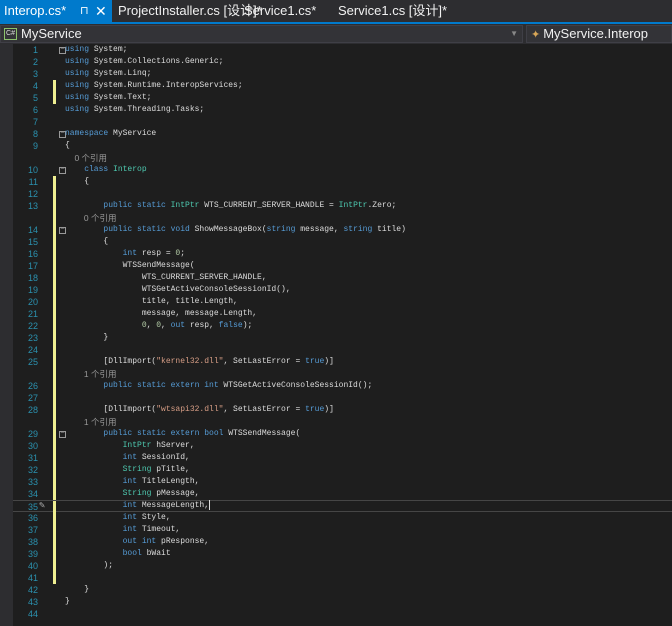 This screenshot has height=626, width=672. I want to click on chevron-down-icon: ▼, so click(514, 33).